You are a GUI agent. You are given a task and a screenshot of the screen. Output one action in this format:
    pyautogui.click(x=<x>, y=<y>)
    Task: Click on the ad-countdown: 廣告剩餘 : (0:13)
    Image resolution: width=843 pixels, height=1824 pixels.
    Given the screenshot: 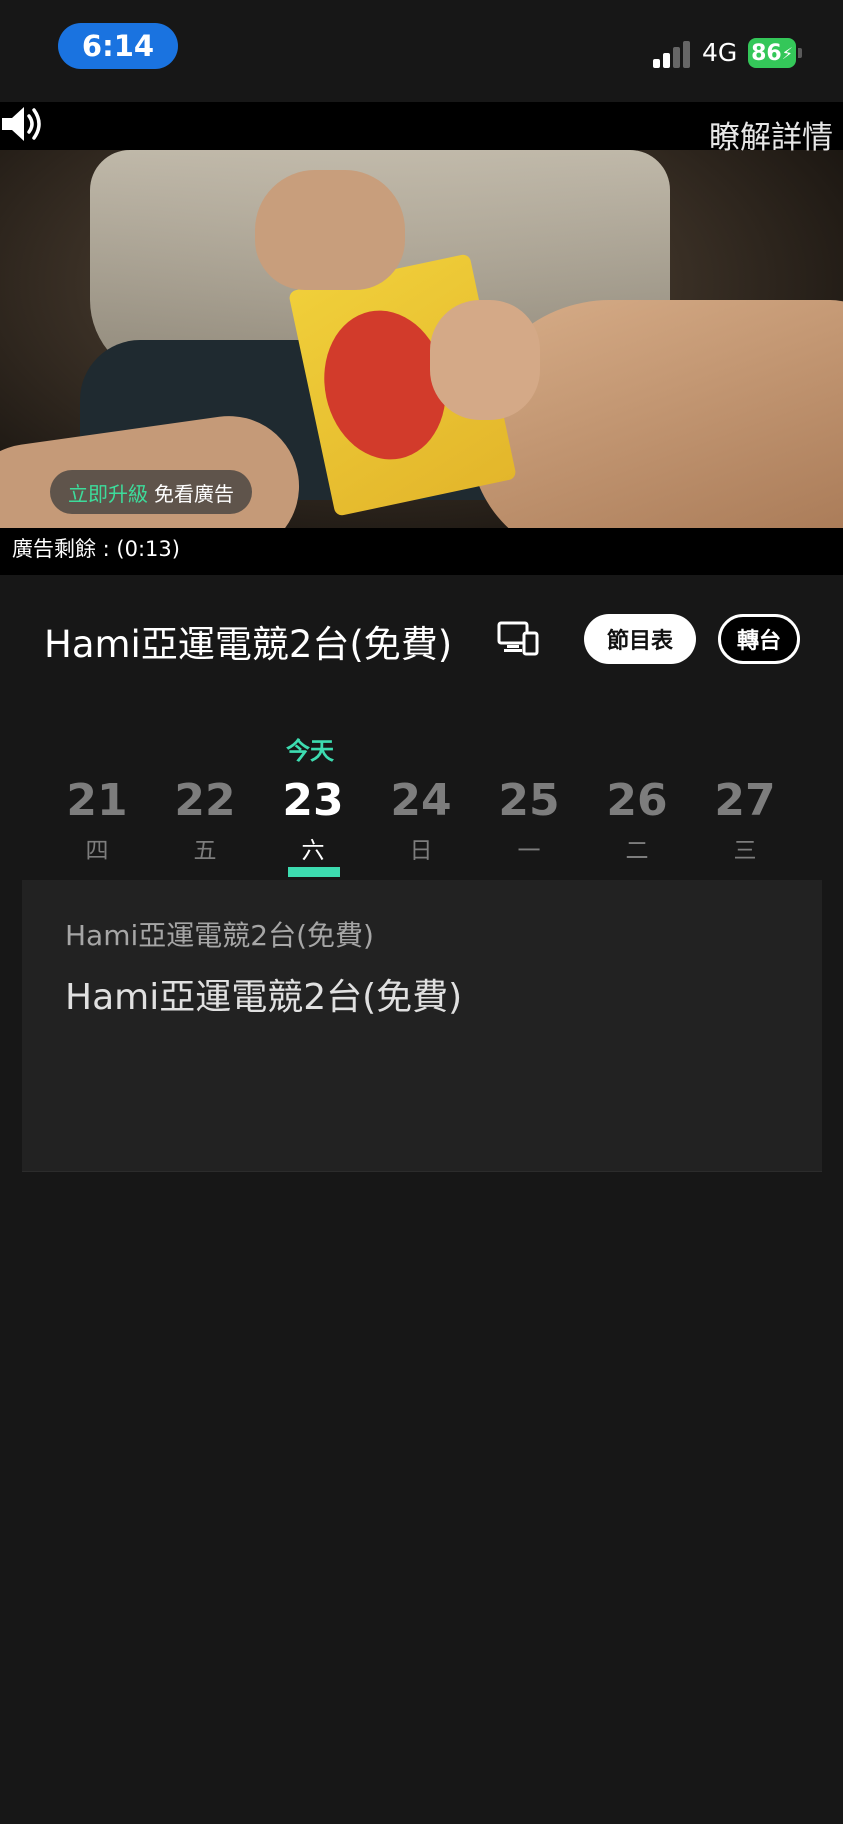 What is the action you would take?
    pyautogui.click(x=96, y=549)
    